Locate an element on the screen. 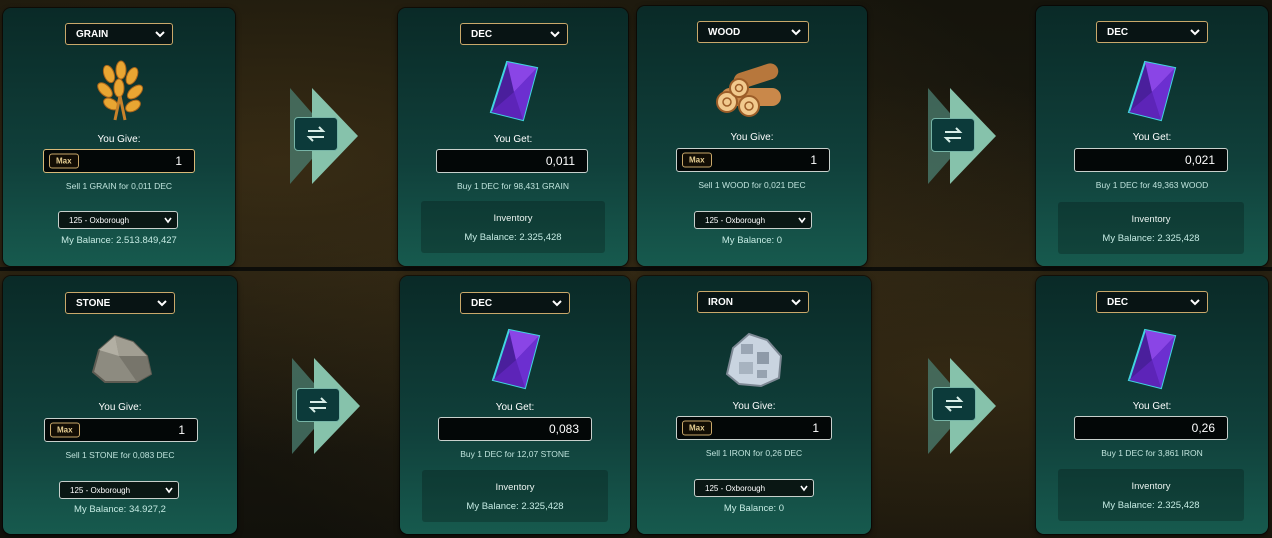 The image size is (1272, 538). sell-rate-text: Sell 1 STONE for 0,083 DEC is located at coordinates (120, 455).